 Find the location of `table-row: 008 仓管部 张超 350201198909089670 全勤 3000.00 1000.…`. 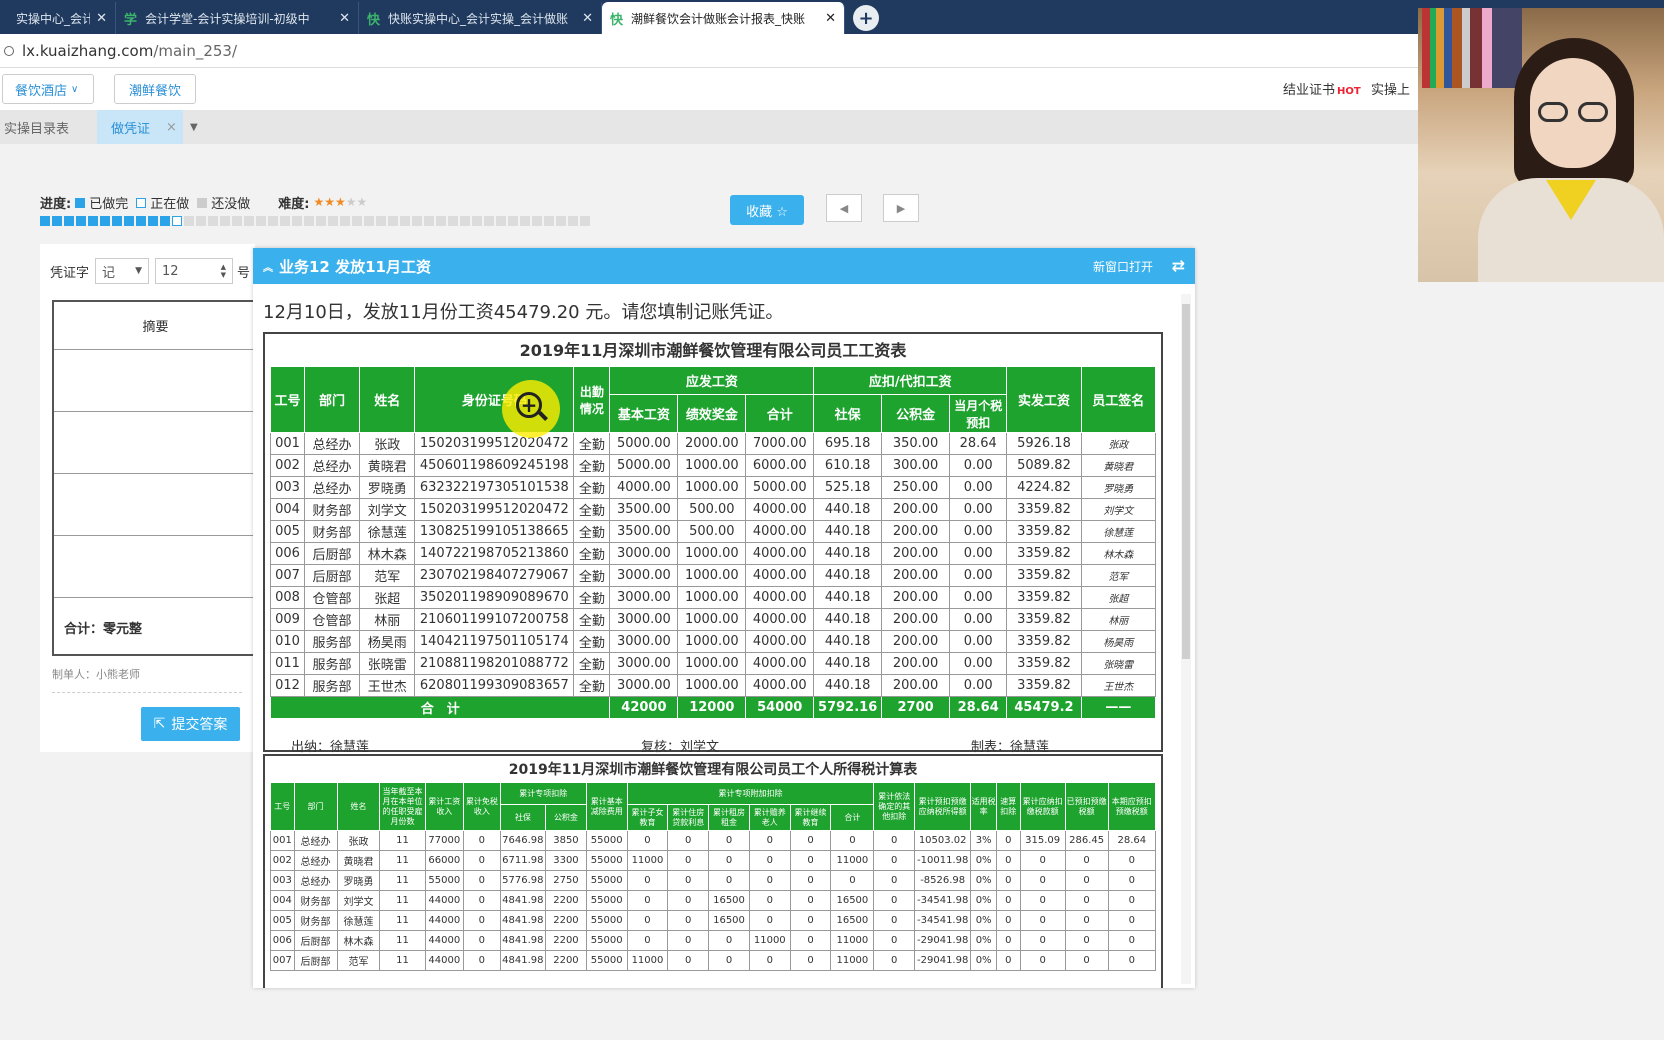

table-row: 008 仓管部 张超 350201198909089670 全勤 3000.00 1000.… is located at coordinates (713, 597).